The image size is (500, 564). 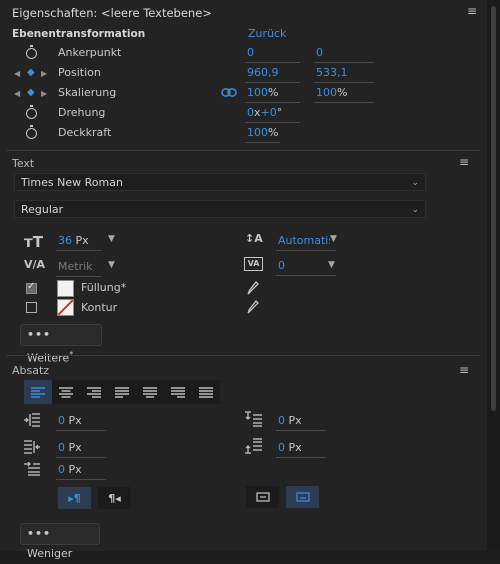 What do you see at coordinates (254, 238) in the screenshot?
I see `leading-icon: ↕A` at bounding box center [254, 238].